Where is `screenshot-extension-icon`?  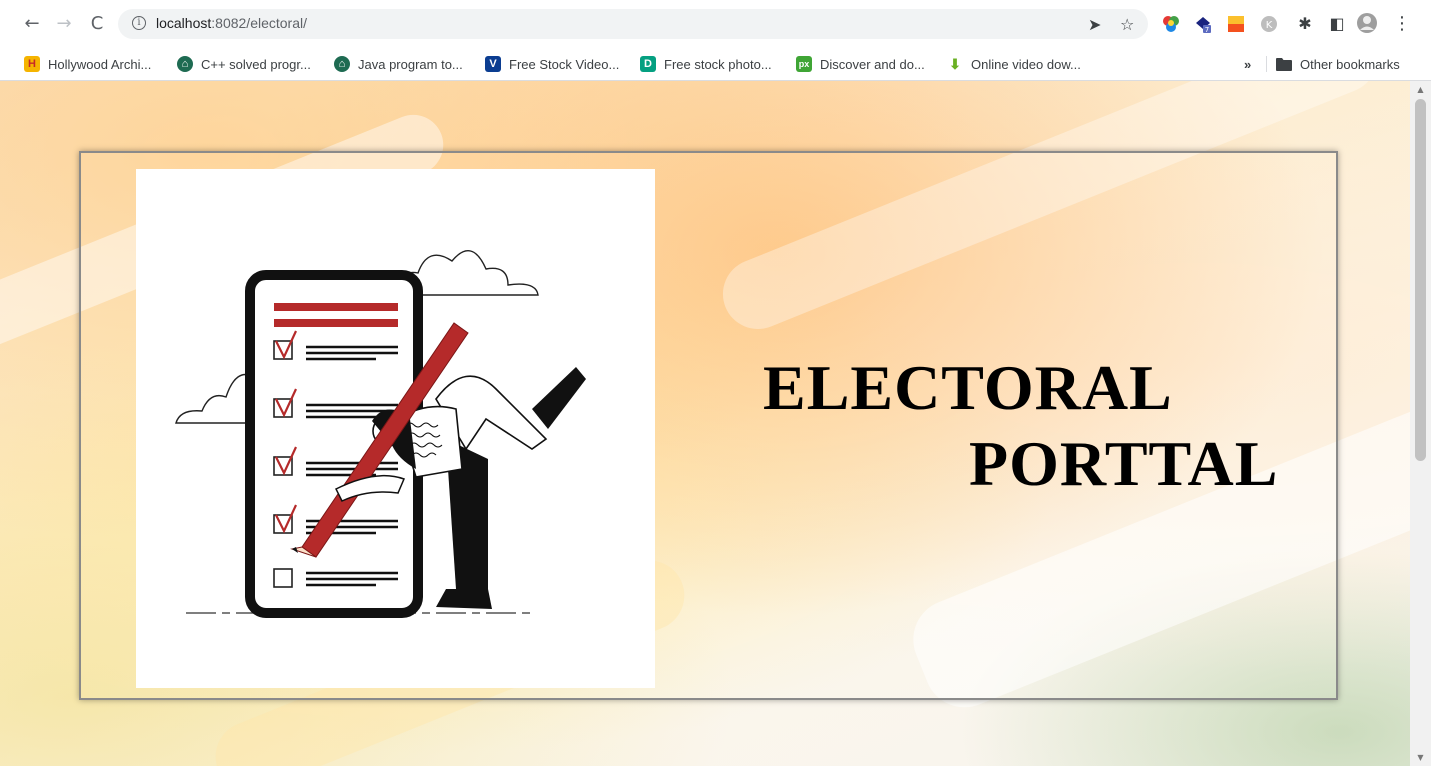
screenshot-extension-icon is located at coordinates (1236, 24).